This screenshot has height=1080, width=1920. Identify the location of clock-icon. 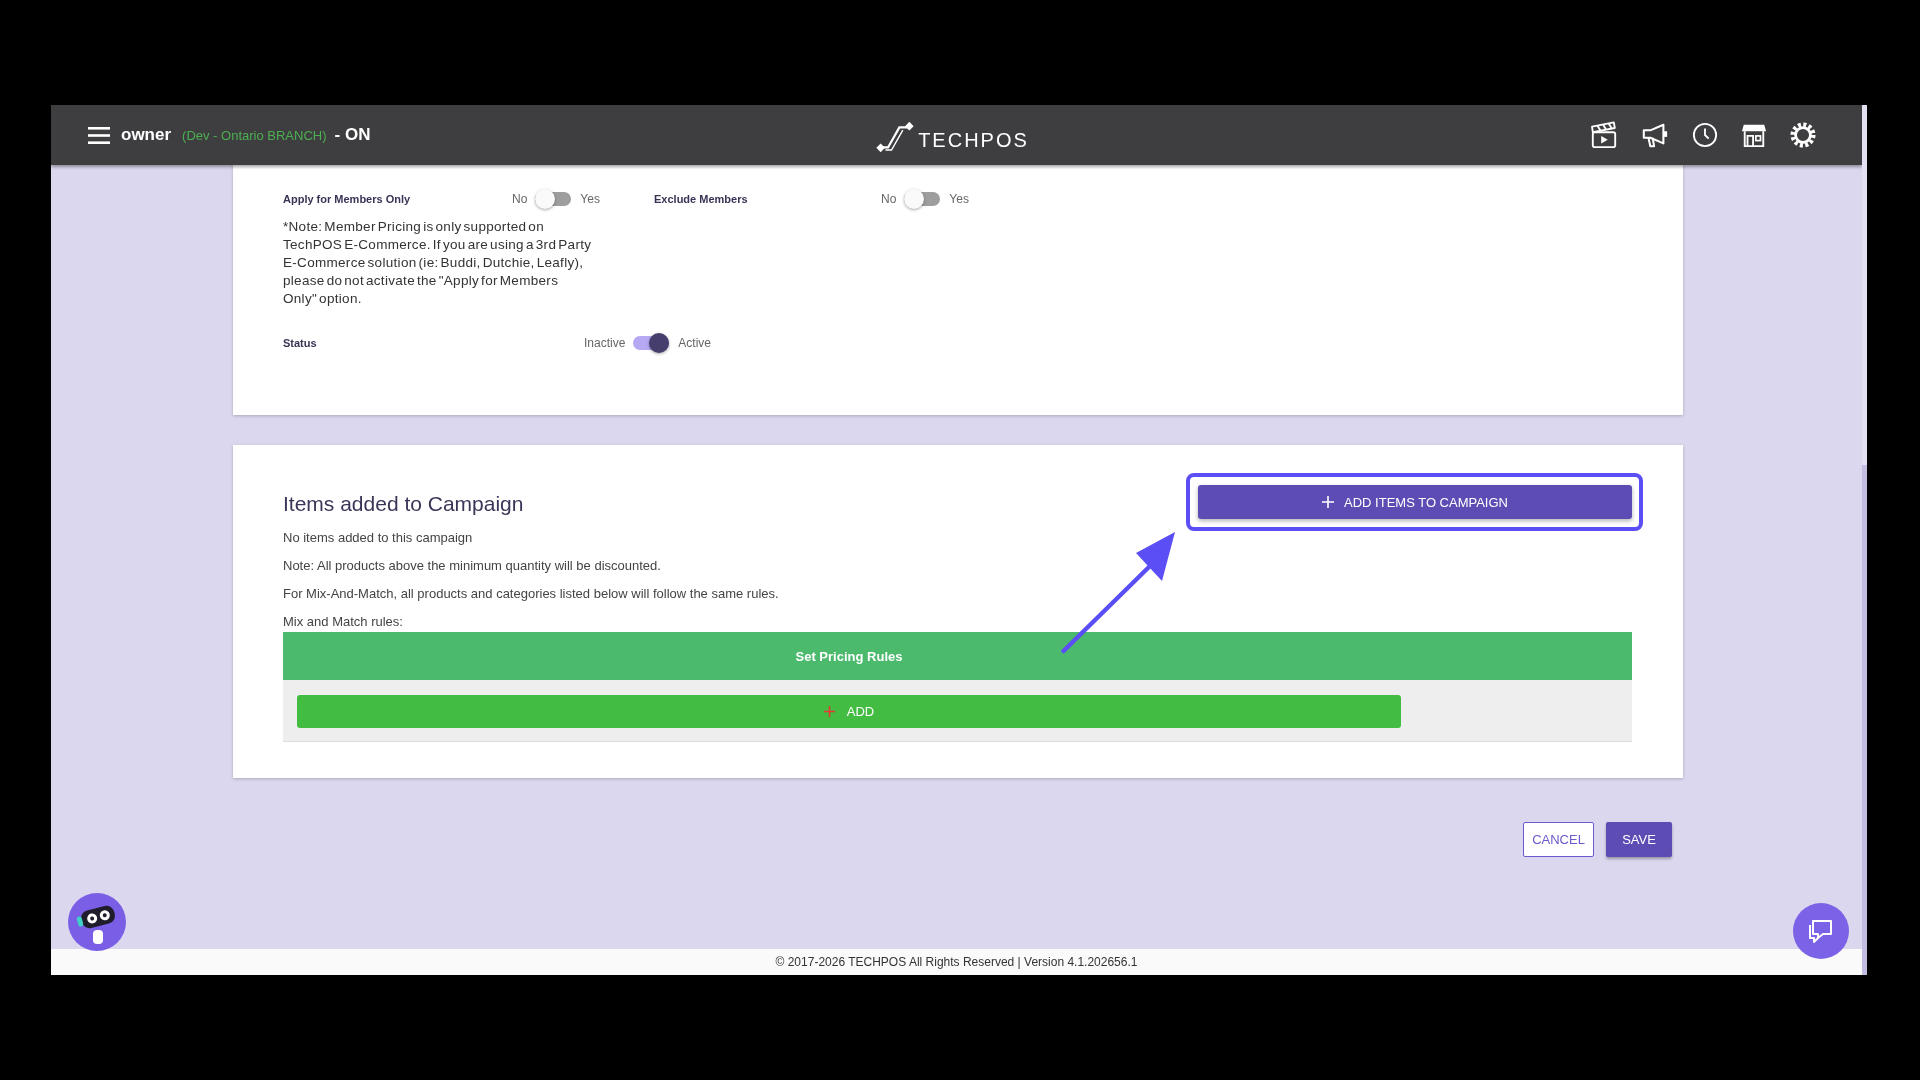
(1705, 135).